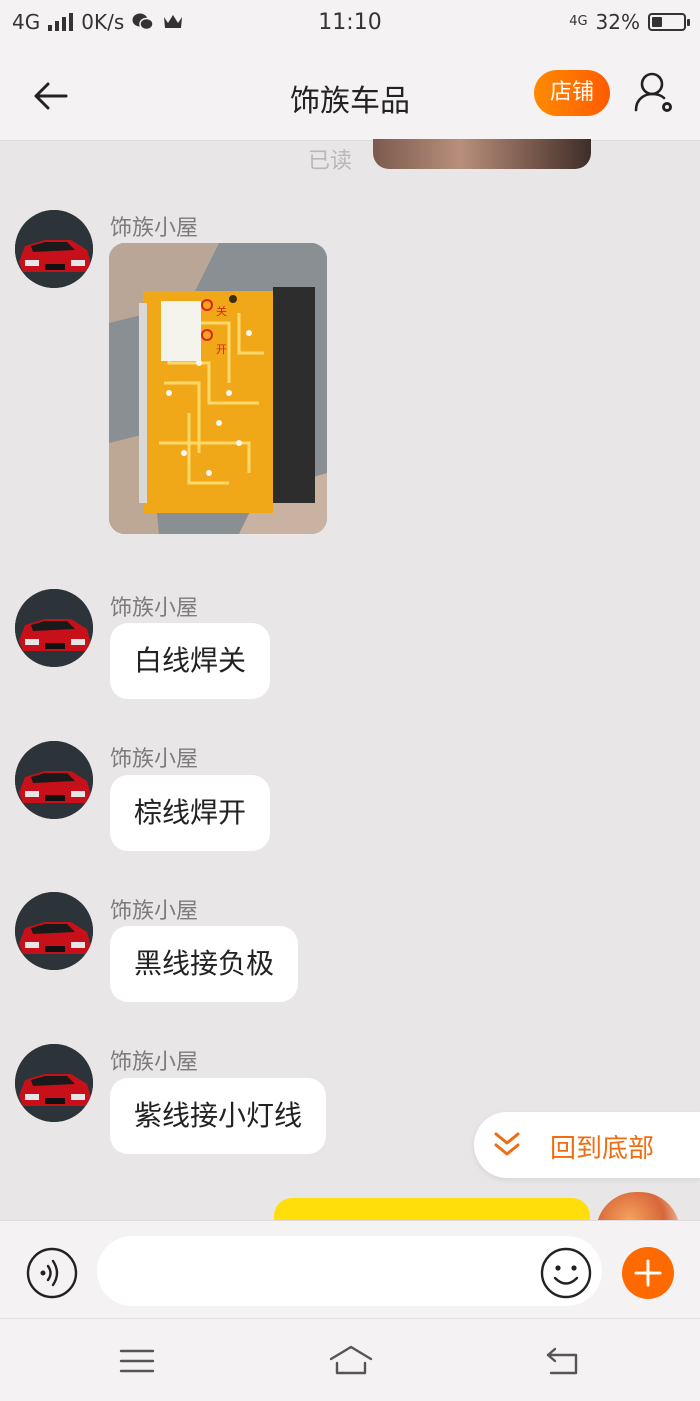  I want to click on message-bubble: 黑线接负极, so click(204, 964).